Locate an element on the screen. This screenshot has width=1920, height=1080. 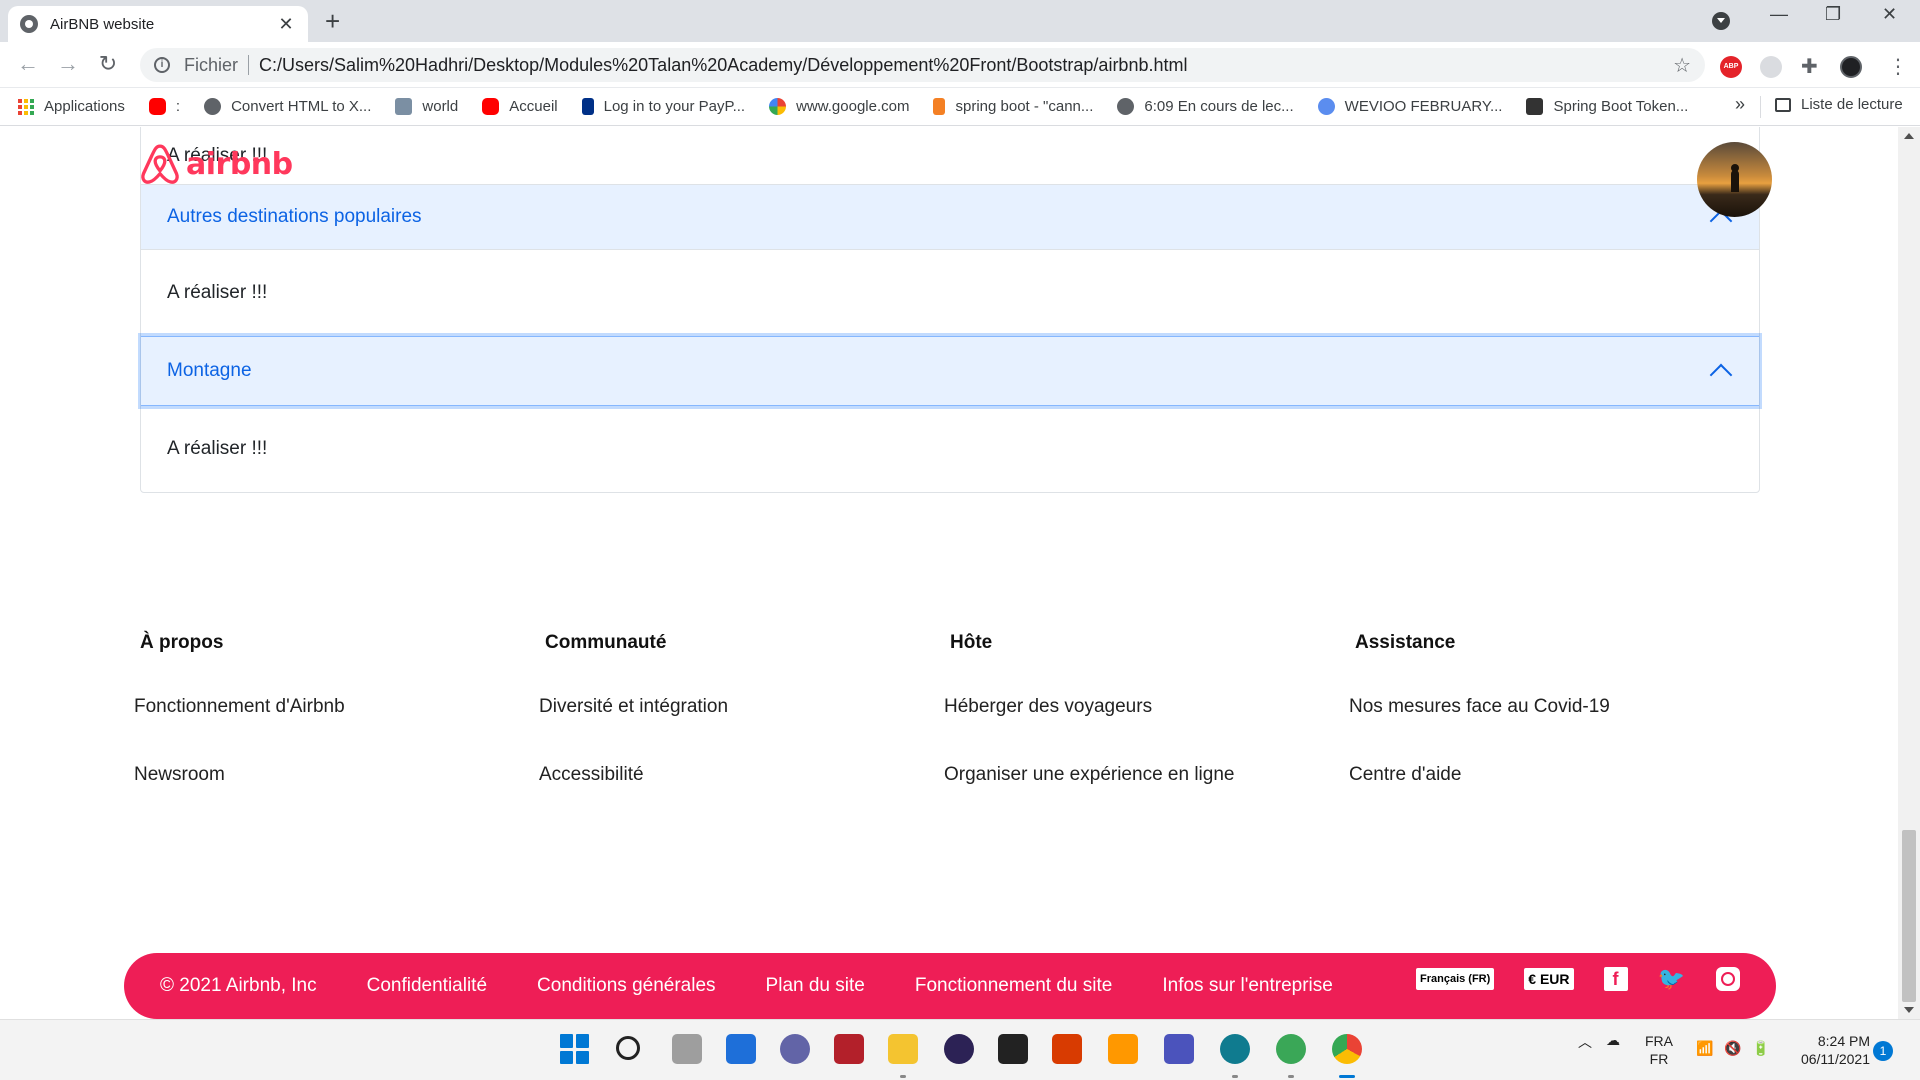
wifi-icon: 📶 is located at coordinates (1704, 1048).